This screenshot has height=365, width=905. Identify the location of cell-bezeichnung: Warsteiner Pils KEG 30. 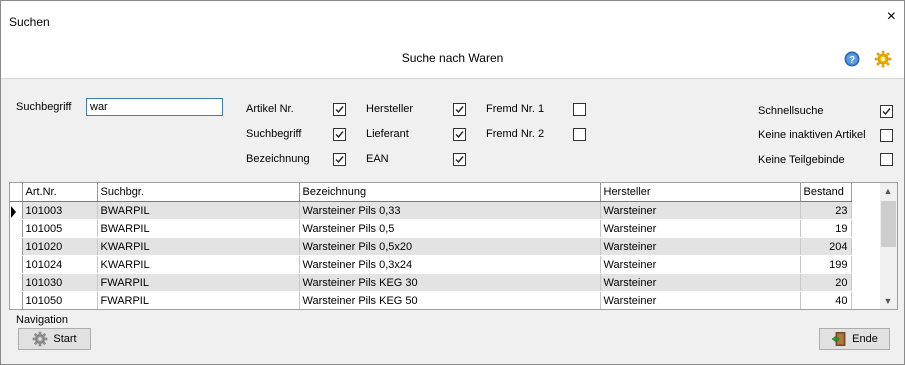
(450, 282).